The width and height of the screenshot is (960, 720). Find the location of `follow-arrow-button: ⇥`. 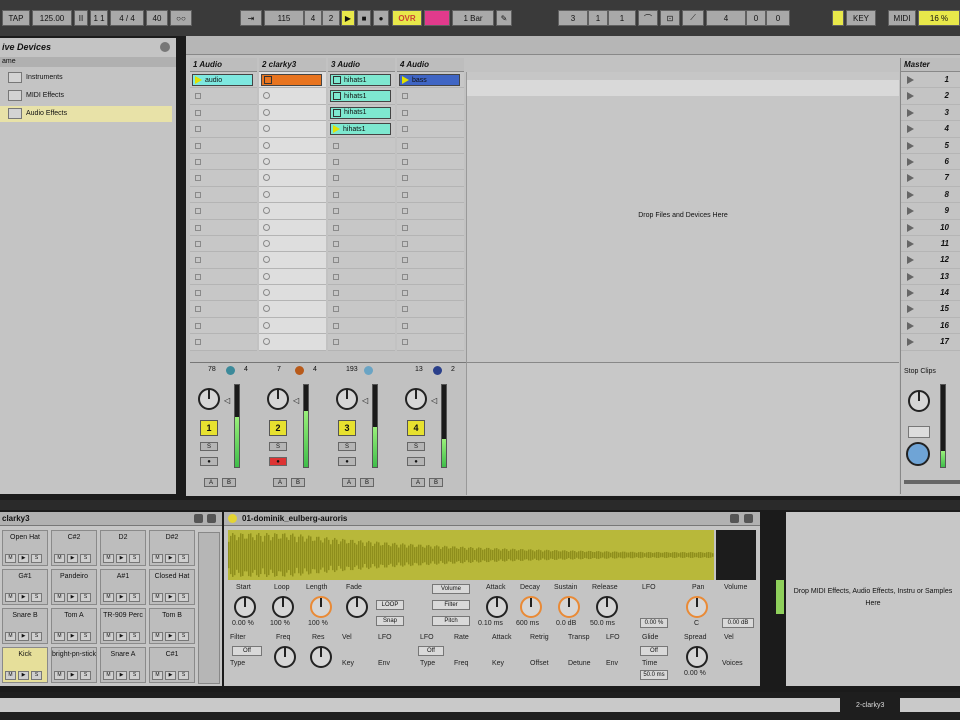

follow-arrow-button: ⇥ is located at coordinates (251, 18).